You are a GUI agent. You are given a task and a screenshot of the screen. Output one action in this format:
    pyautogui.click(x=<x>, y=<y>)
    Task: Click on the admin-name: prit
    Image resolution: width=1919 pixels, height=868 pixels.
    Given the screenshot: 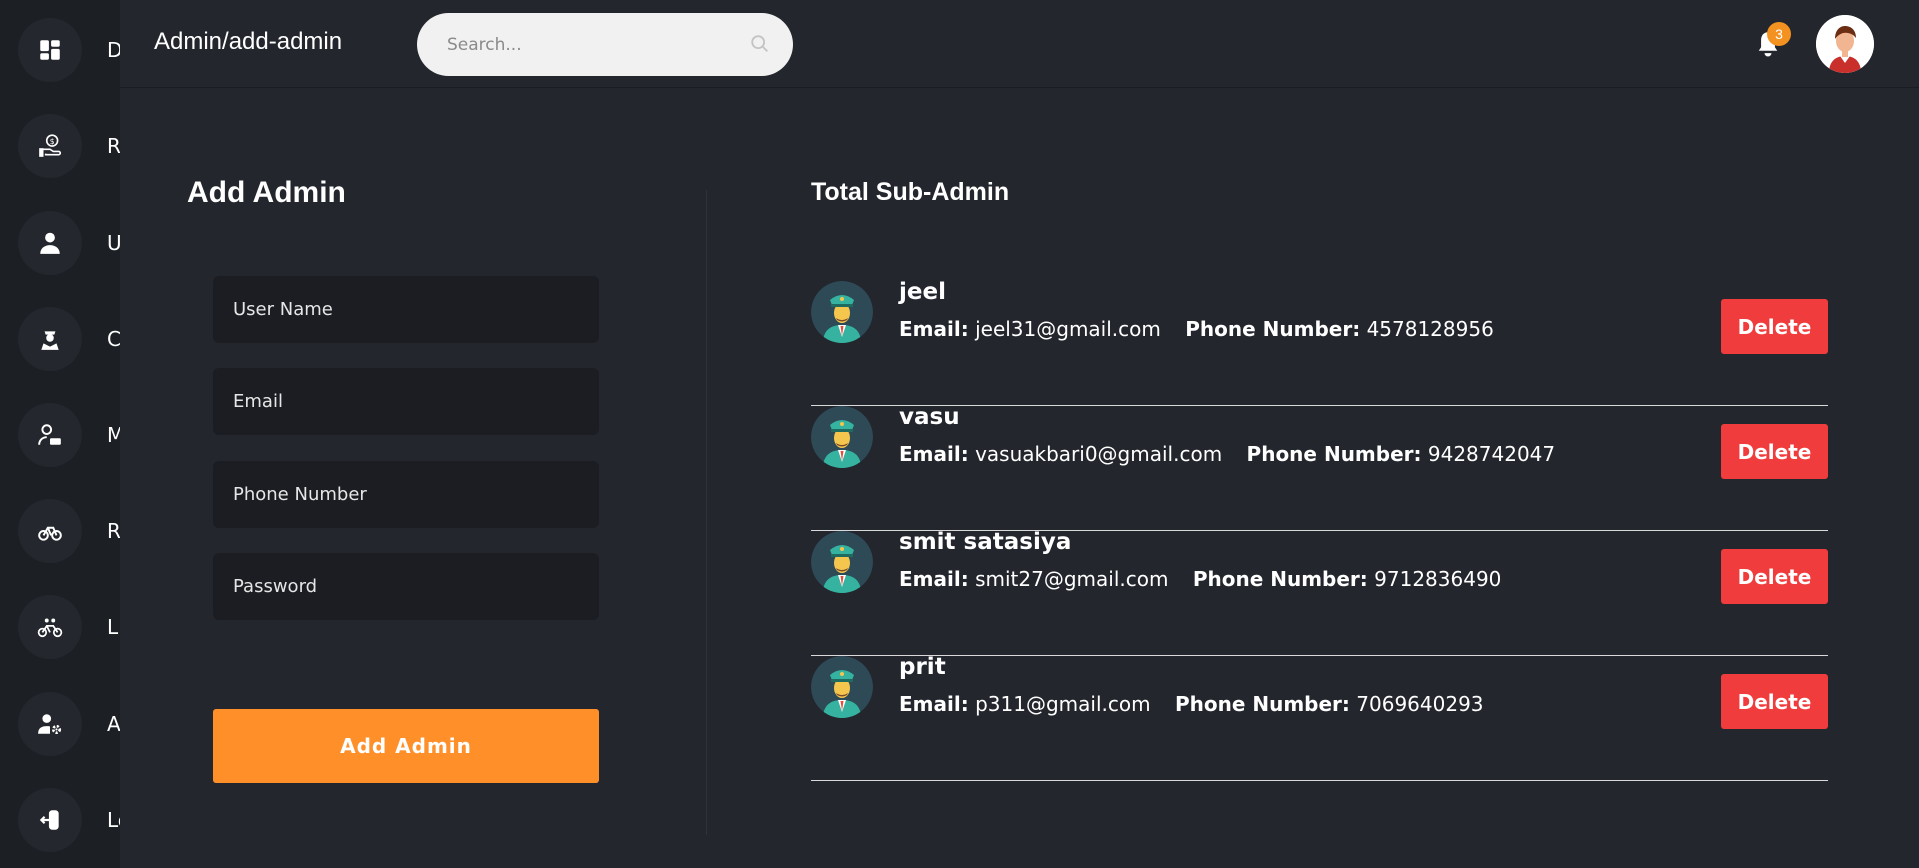 What is the action you would take?
    pyautogui.click(x=922, y=667)
    